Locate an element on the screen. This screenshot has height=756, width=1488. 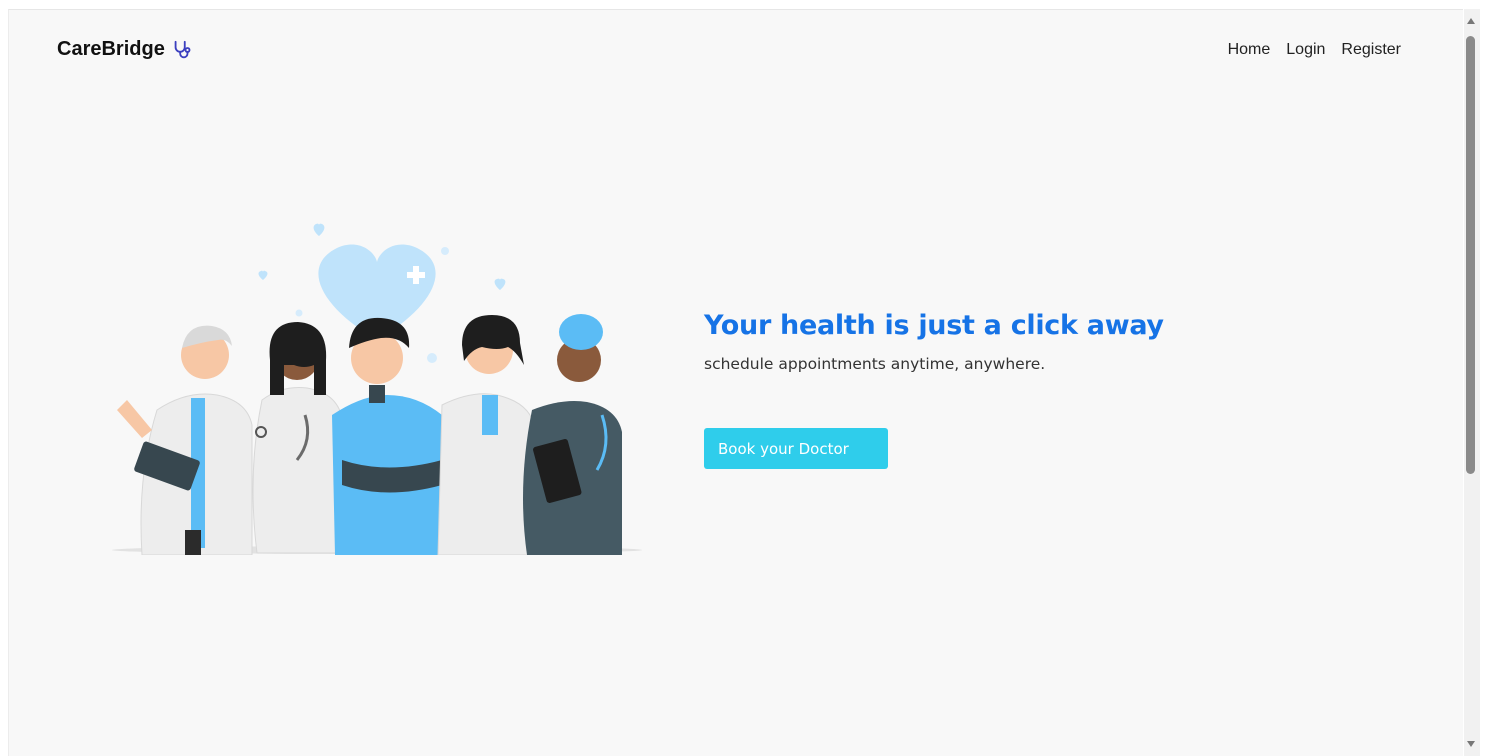
doctor-scrubs-figure is located at coordinates (387, 436).